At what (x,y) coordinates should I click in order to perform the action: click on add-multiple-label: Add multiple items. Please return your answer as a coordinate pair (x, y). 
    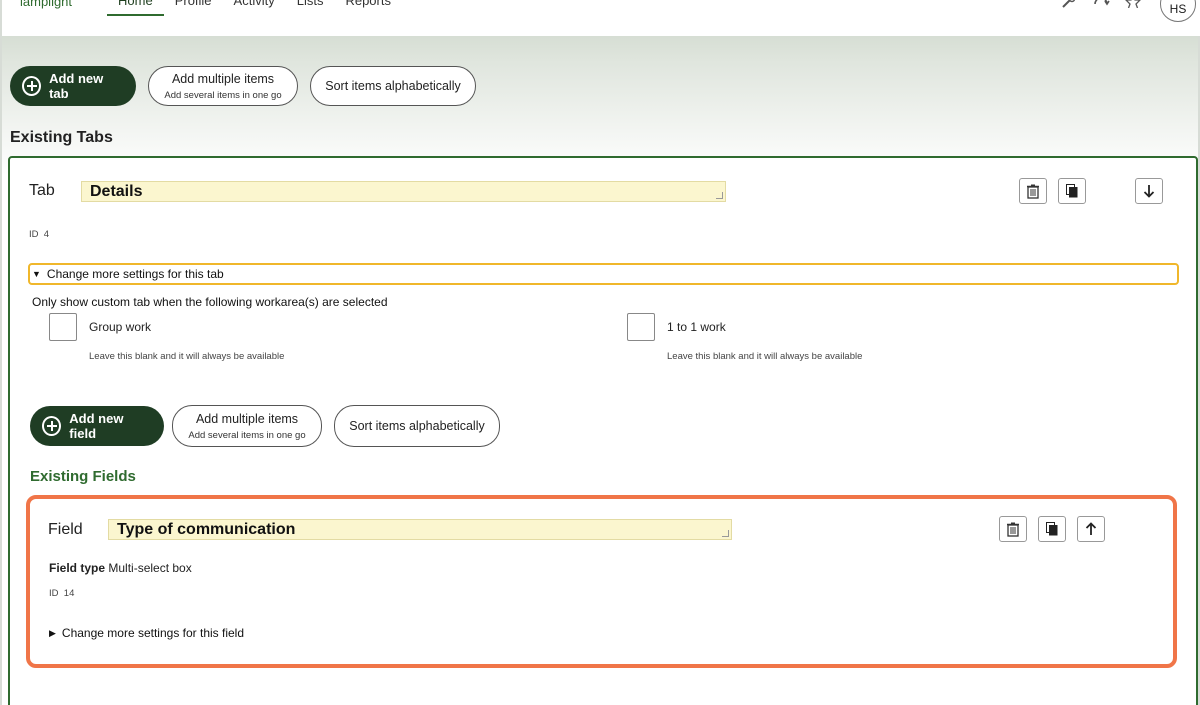
    Looking at the image, I should click on (223, 78).